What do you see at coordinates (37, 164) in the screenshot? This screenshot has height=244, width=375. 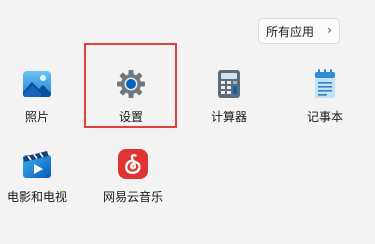 I see `movies-tv-icon` at bounding box center [37, 164].